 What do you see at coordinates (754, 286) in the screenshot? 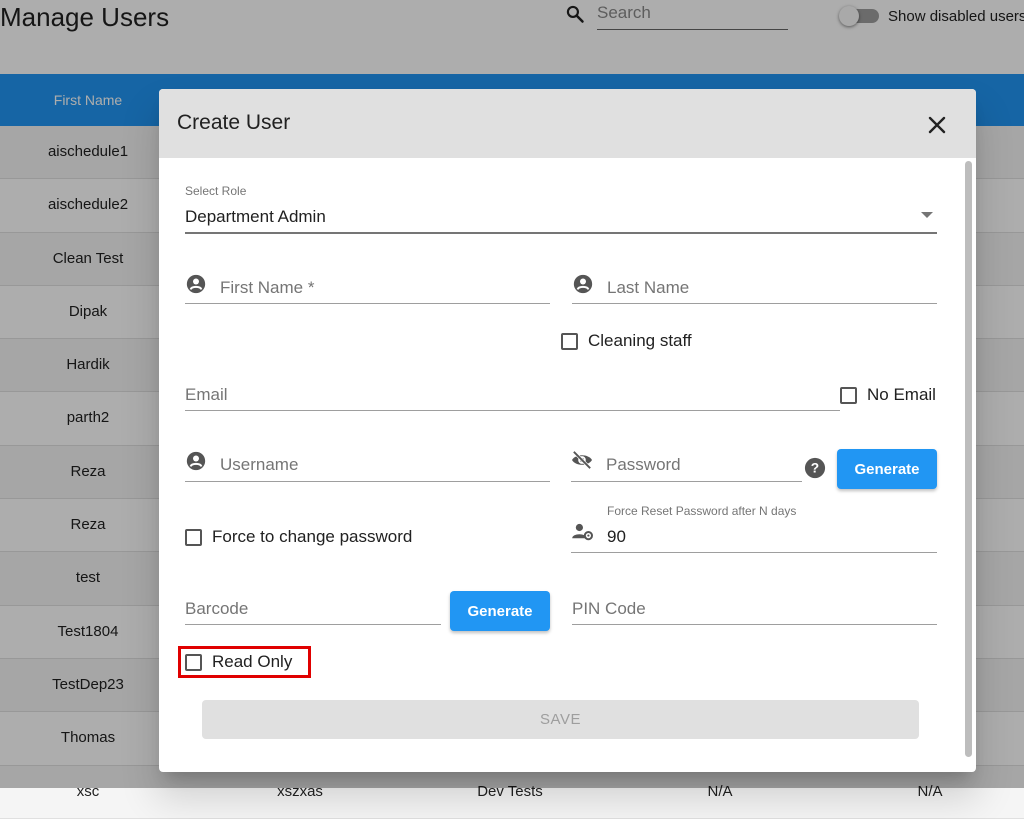
I see `last-name-field: Last Name` at bounding box center [754, 286].